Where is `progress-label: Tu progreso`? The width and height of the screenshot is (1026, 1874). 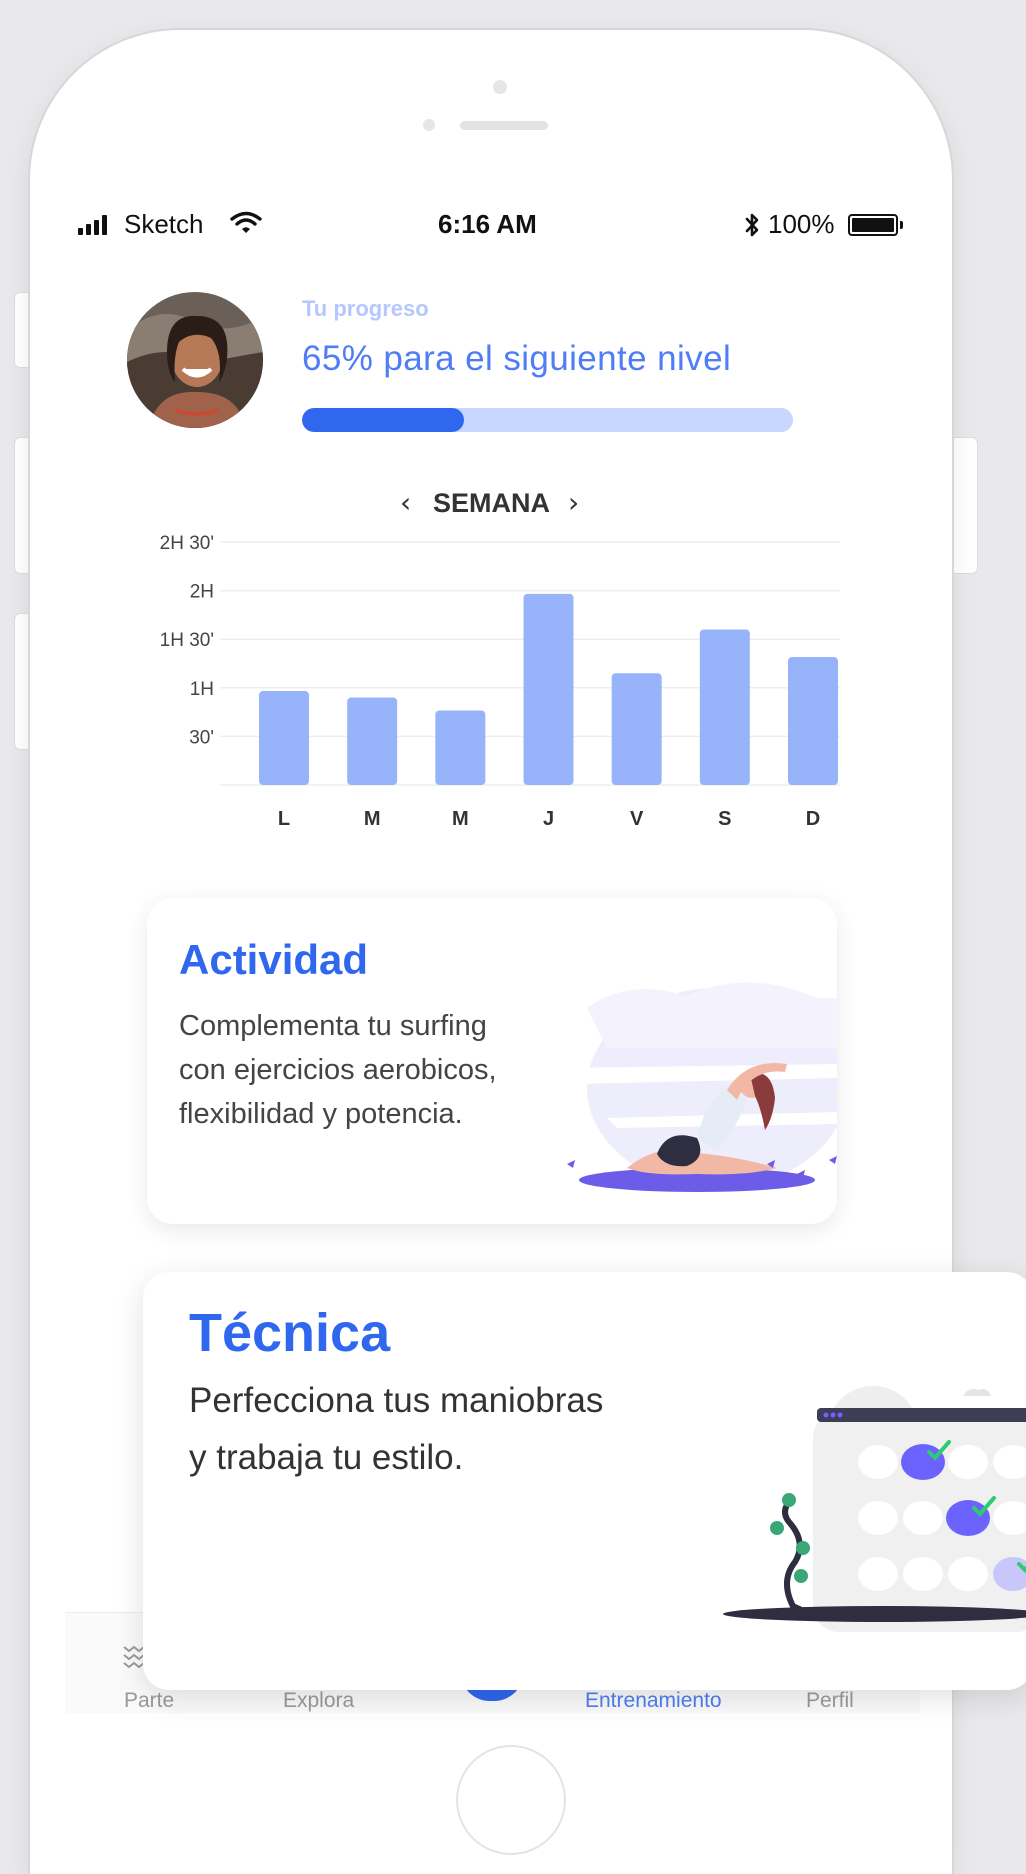
progress-label: Tu progreso is located at coordinates (365, 308).